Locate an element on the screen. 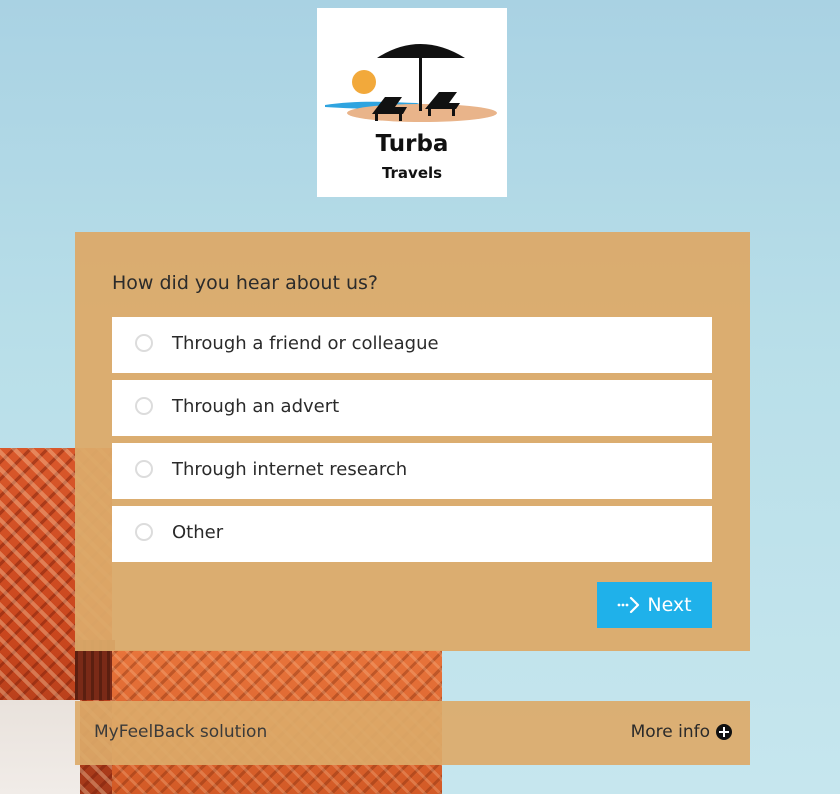  footer-bar: MyFeelBack solution More info is located at coordinates (412, 733).